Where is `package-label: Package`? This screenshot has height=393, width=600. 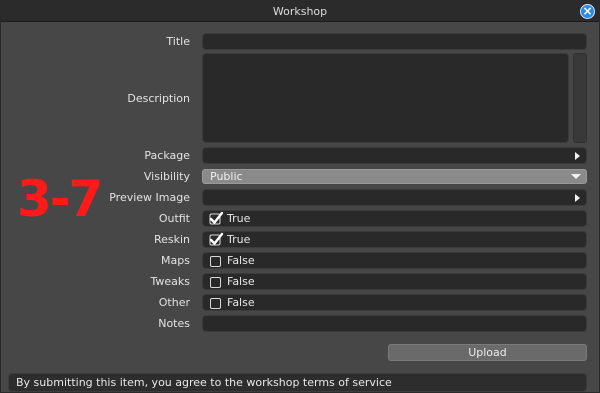
package-label: Package is located at coordinates (167, 155).